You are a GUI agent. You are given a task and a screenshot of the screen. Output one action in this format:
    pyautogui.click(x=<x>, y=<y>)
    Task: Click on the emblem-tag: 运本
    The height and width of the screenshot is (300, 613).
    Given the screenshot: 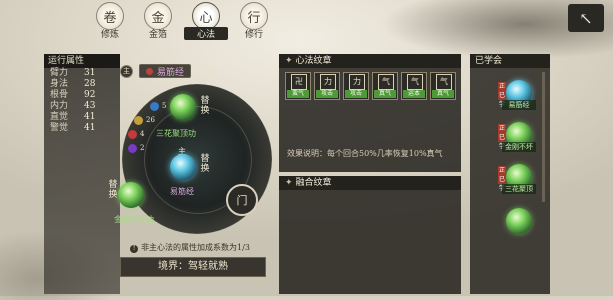 What is the action you would take?
    pyautogui.click(x=414, y=94)
    